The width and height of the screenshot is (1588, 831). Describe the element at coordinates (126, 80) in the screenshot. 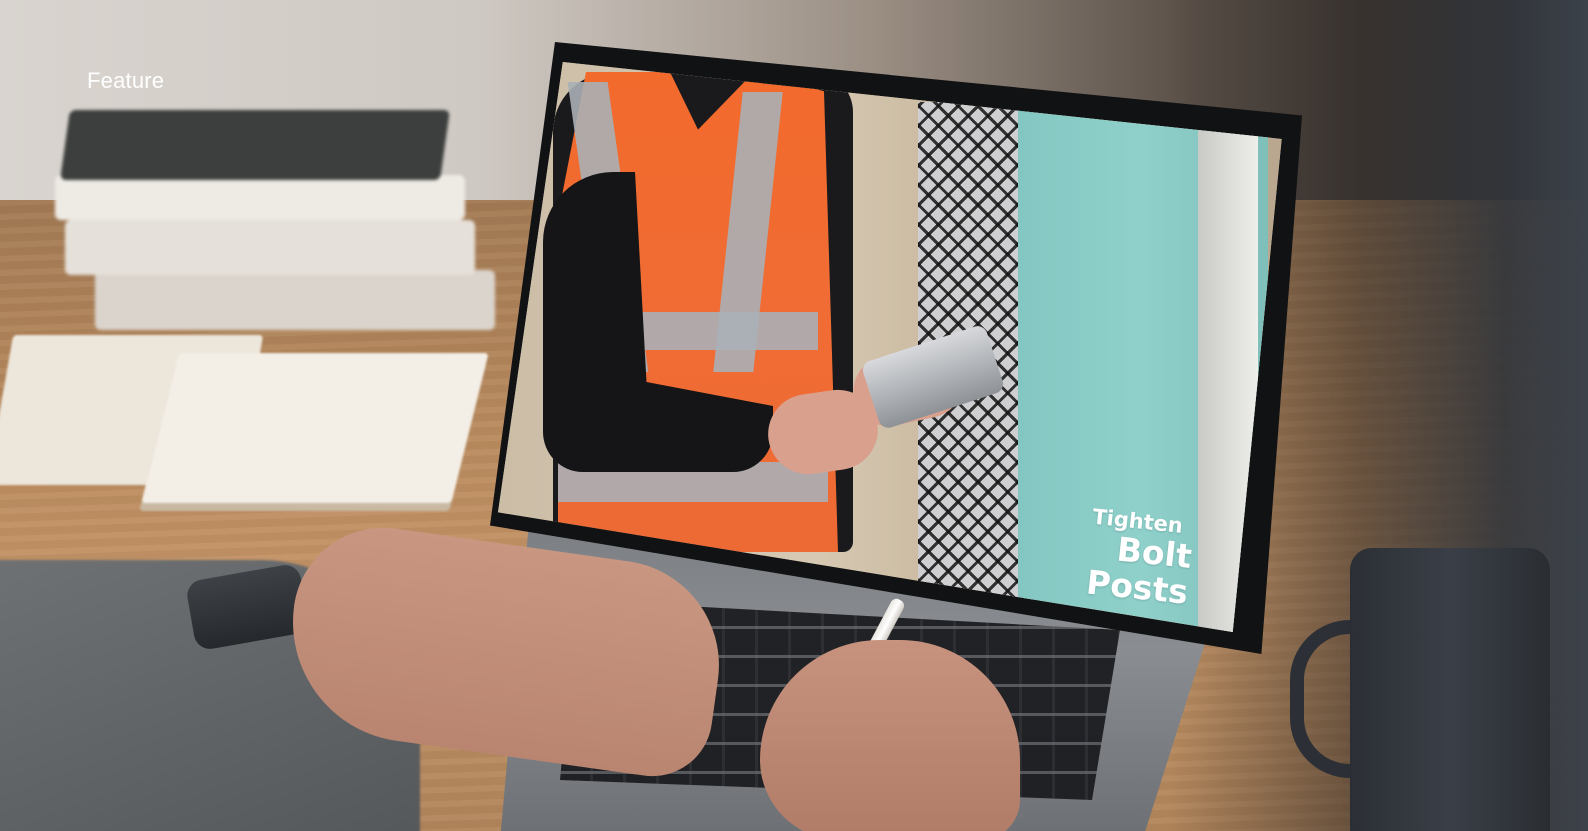

I see `section-label: Feature` at that location.